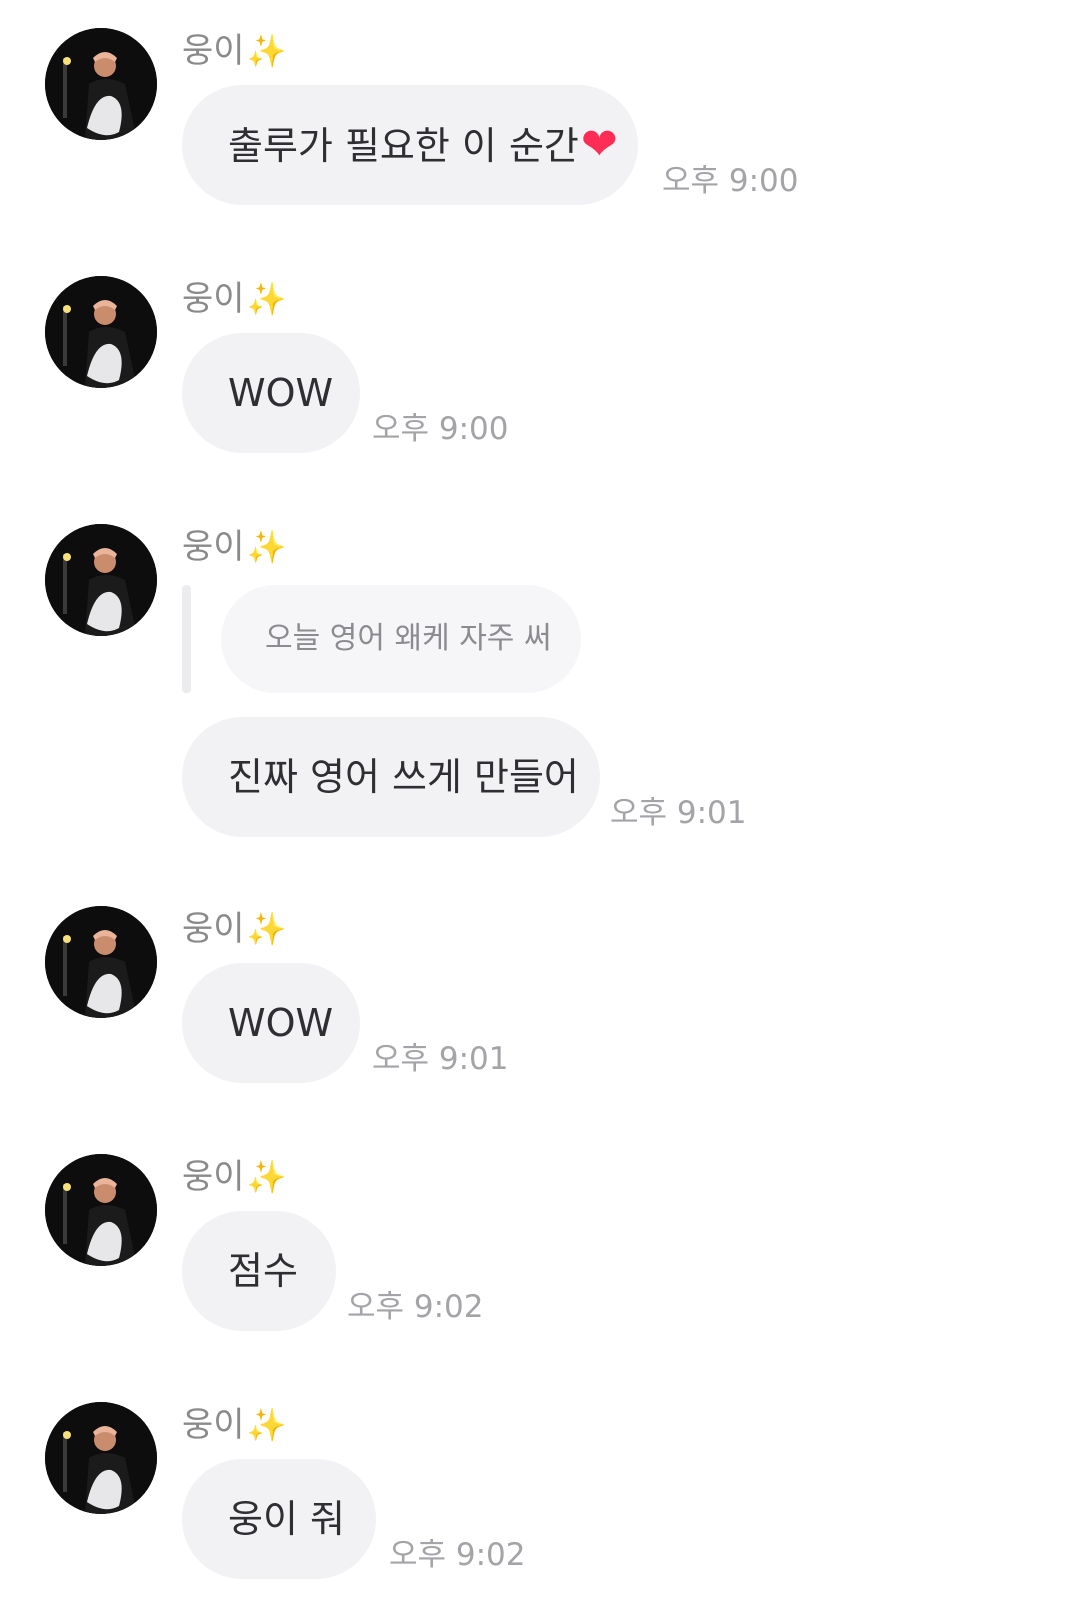 The height and width of the screenshot is (1614, 1080). What do you see at coordinates (540, 366) in the screenshot?
I see `message-item: 웅이✨ WOW 오후 9:00` at bounding box center [540, 366].